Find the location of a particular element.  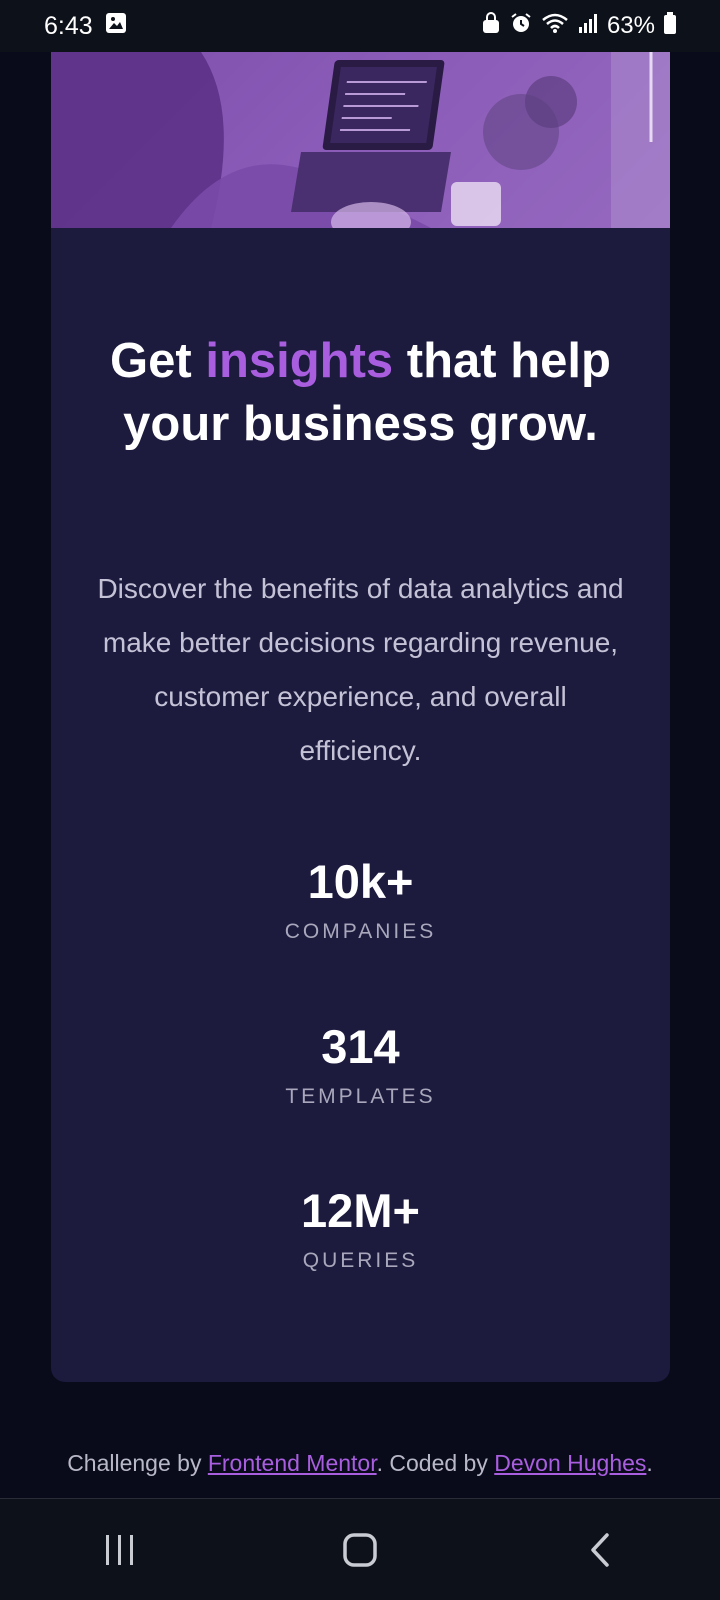

back-button is located at coordinates (600, 1550).